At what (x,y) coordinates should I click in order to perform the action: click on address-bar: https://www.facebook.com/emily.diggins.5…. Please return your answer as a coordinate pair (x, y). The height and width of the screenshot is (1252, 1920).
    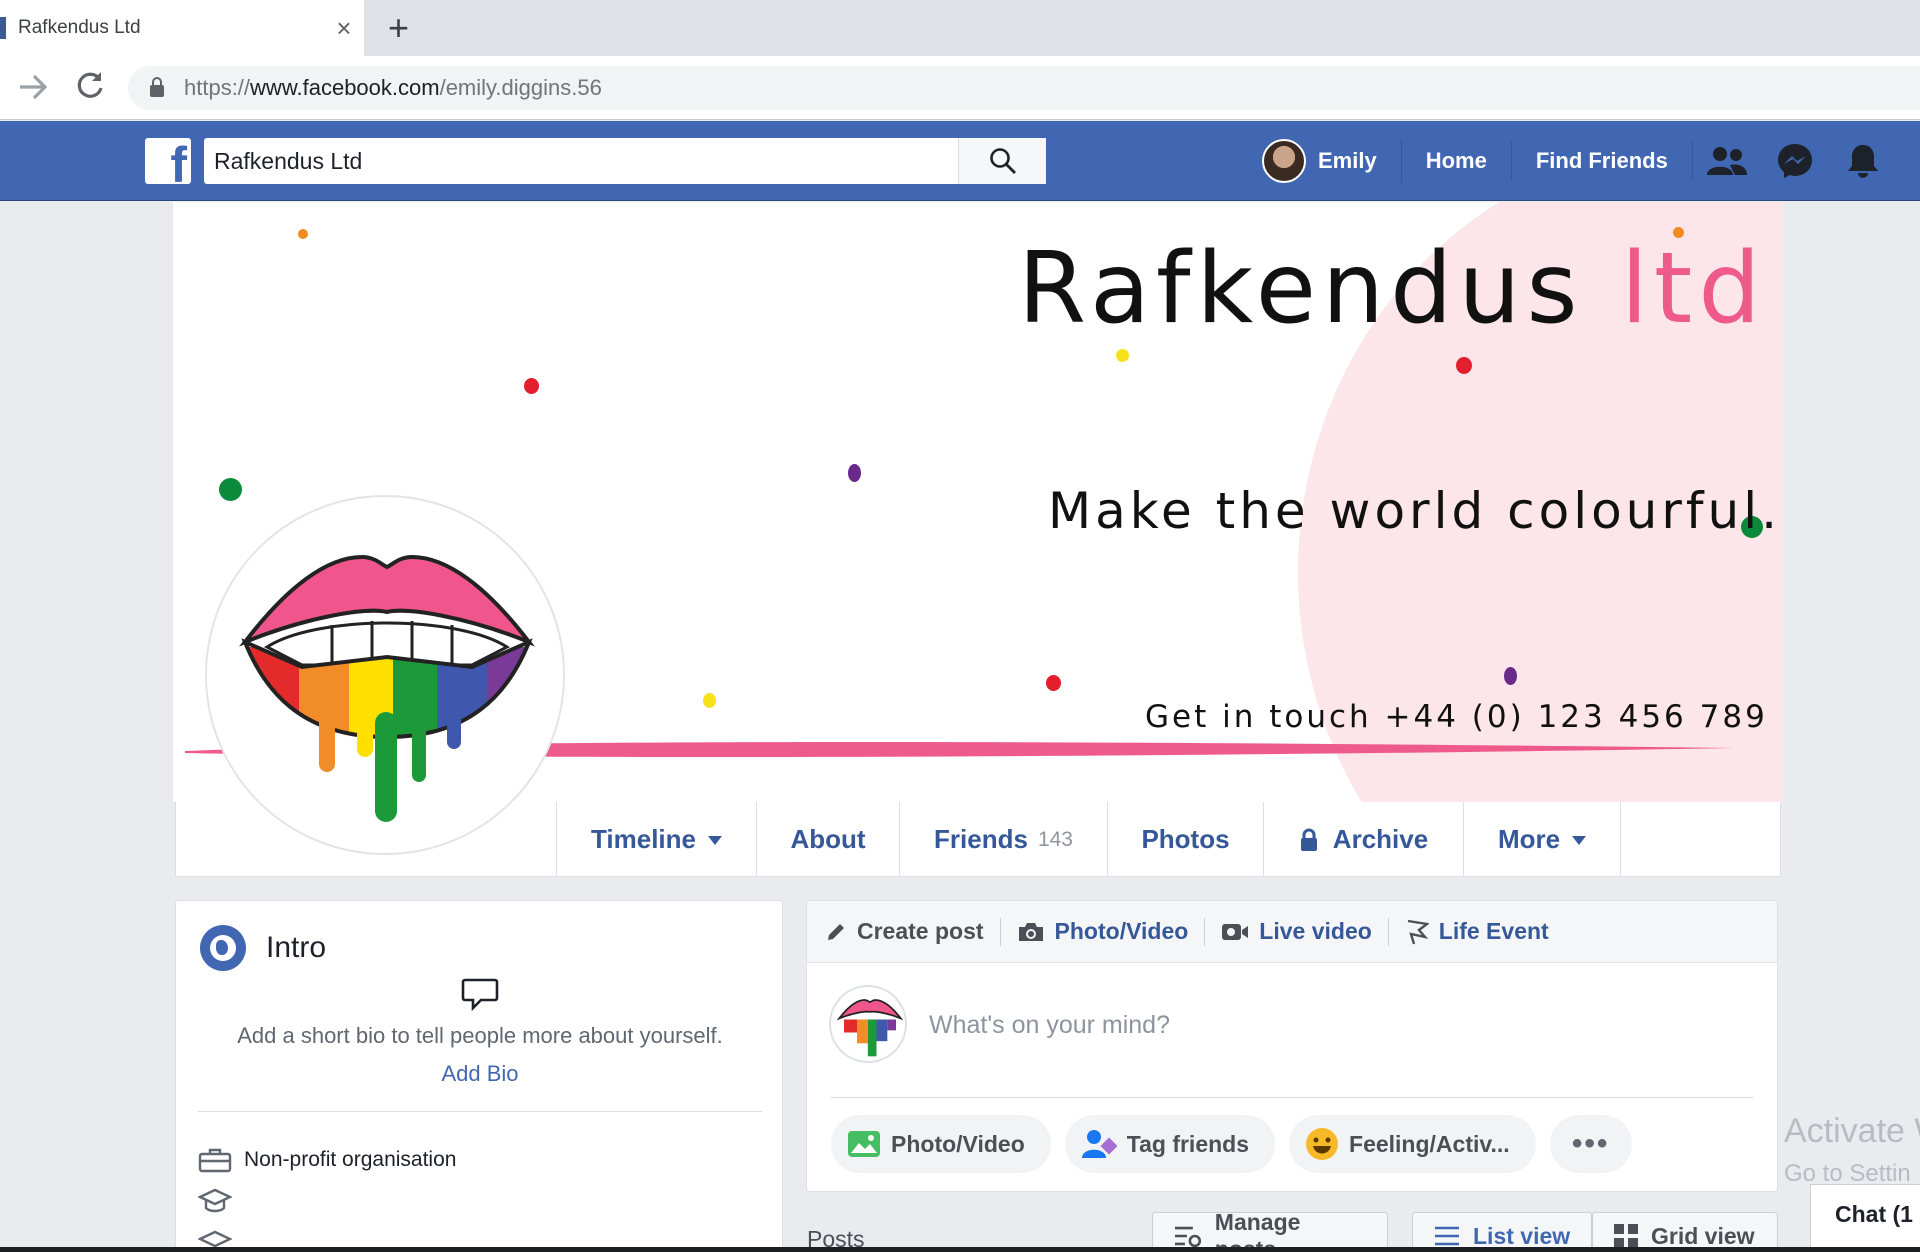
    Looking at the image, I should click on (1024, 88).